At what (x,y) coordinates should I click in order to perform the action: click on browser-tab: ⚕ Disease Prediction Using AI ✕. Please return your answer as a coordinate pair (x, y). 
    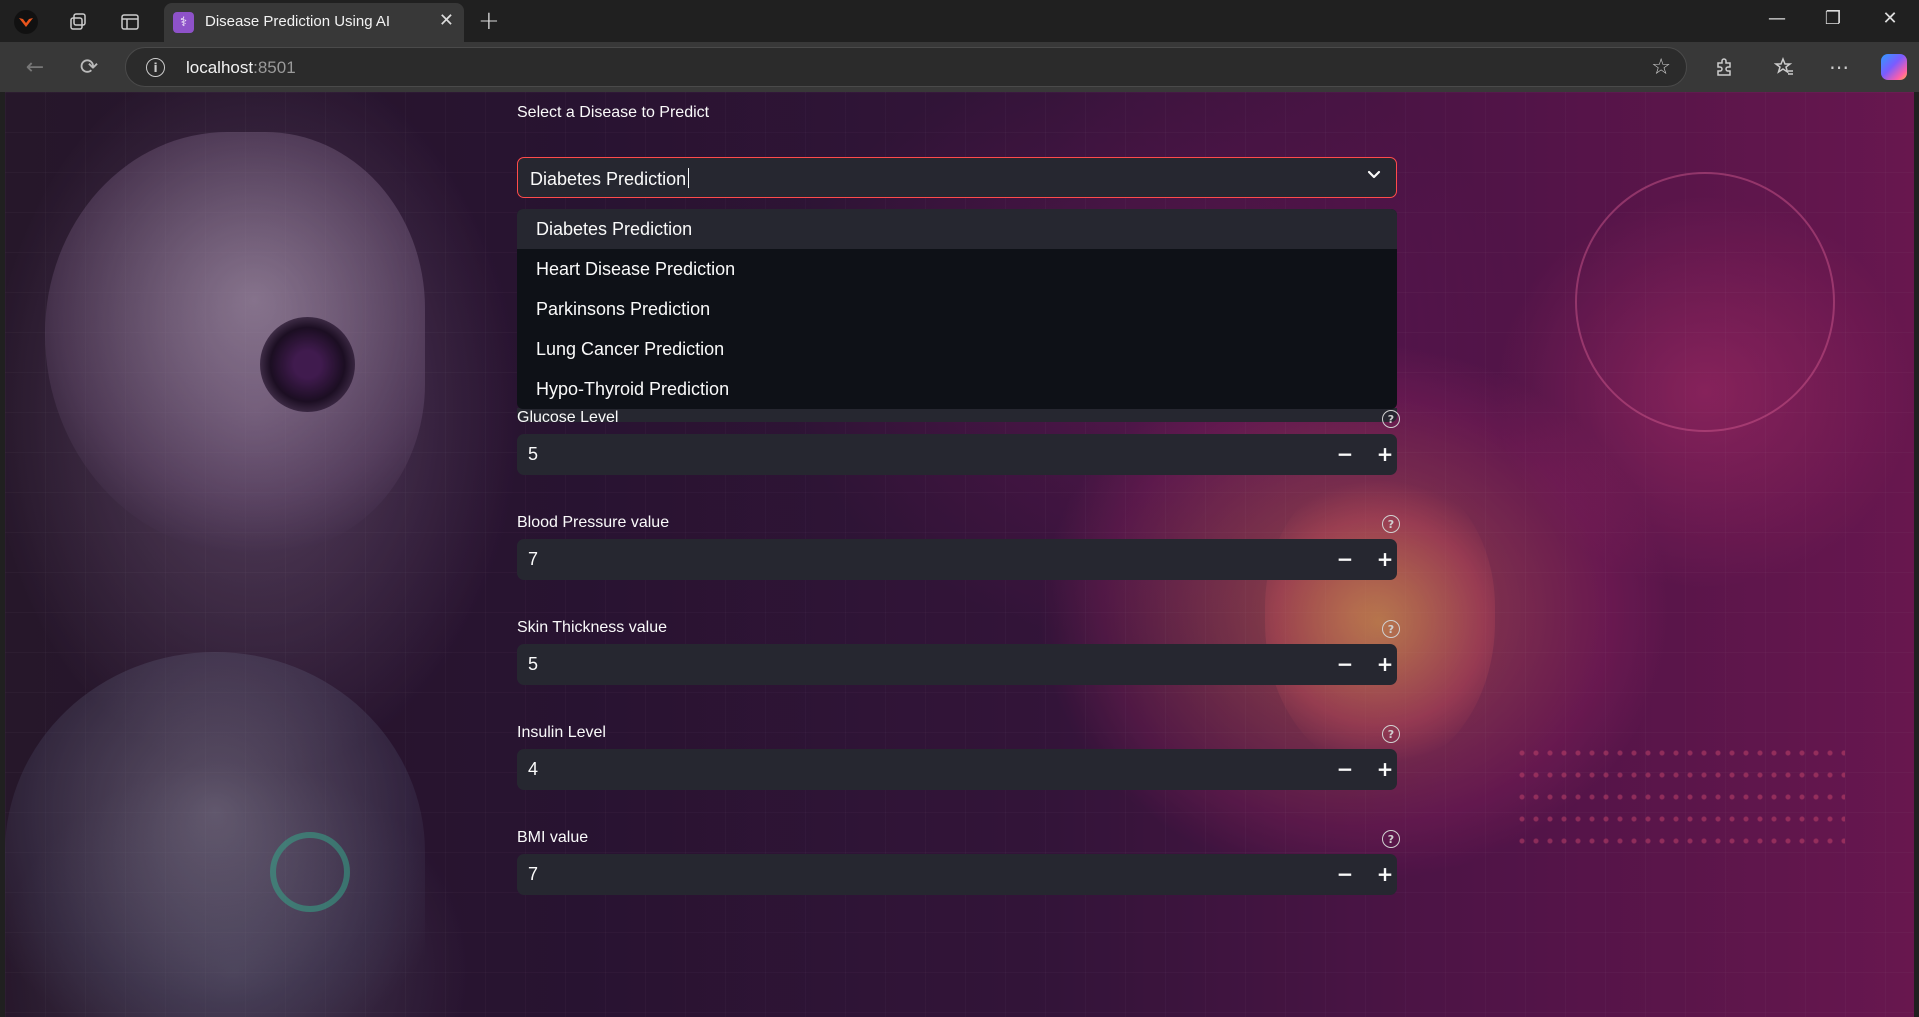
    Looking at the image, I should click on (314, 22).